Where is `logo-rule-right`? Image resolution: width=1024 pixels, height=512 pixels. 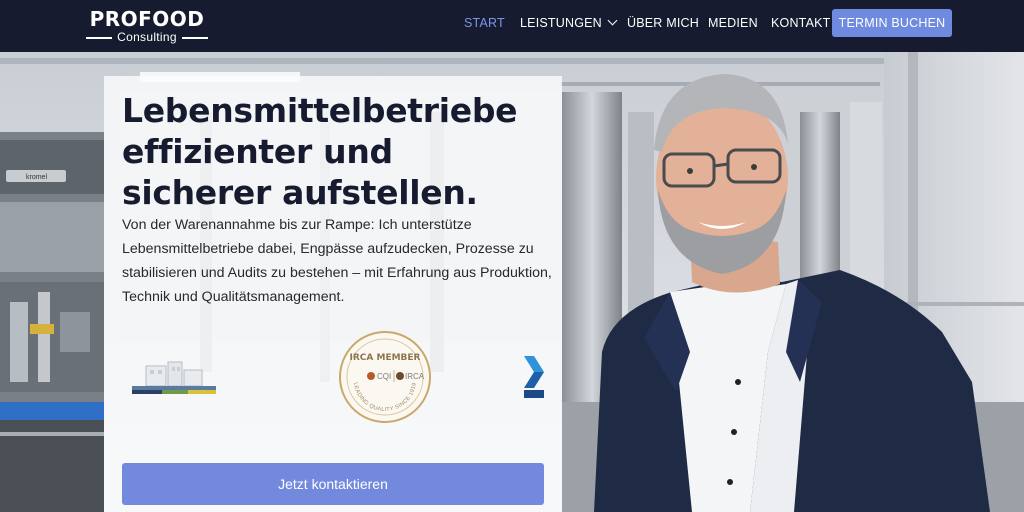
logo-rule-right is located at coordinates (195, 38).